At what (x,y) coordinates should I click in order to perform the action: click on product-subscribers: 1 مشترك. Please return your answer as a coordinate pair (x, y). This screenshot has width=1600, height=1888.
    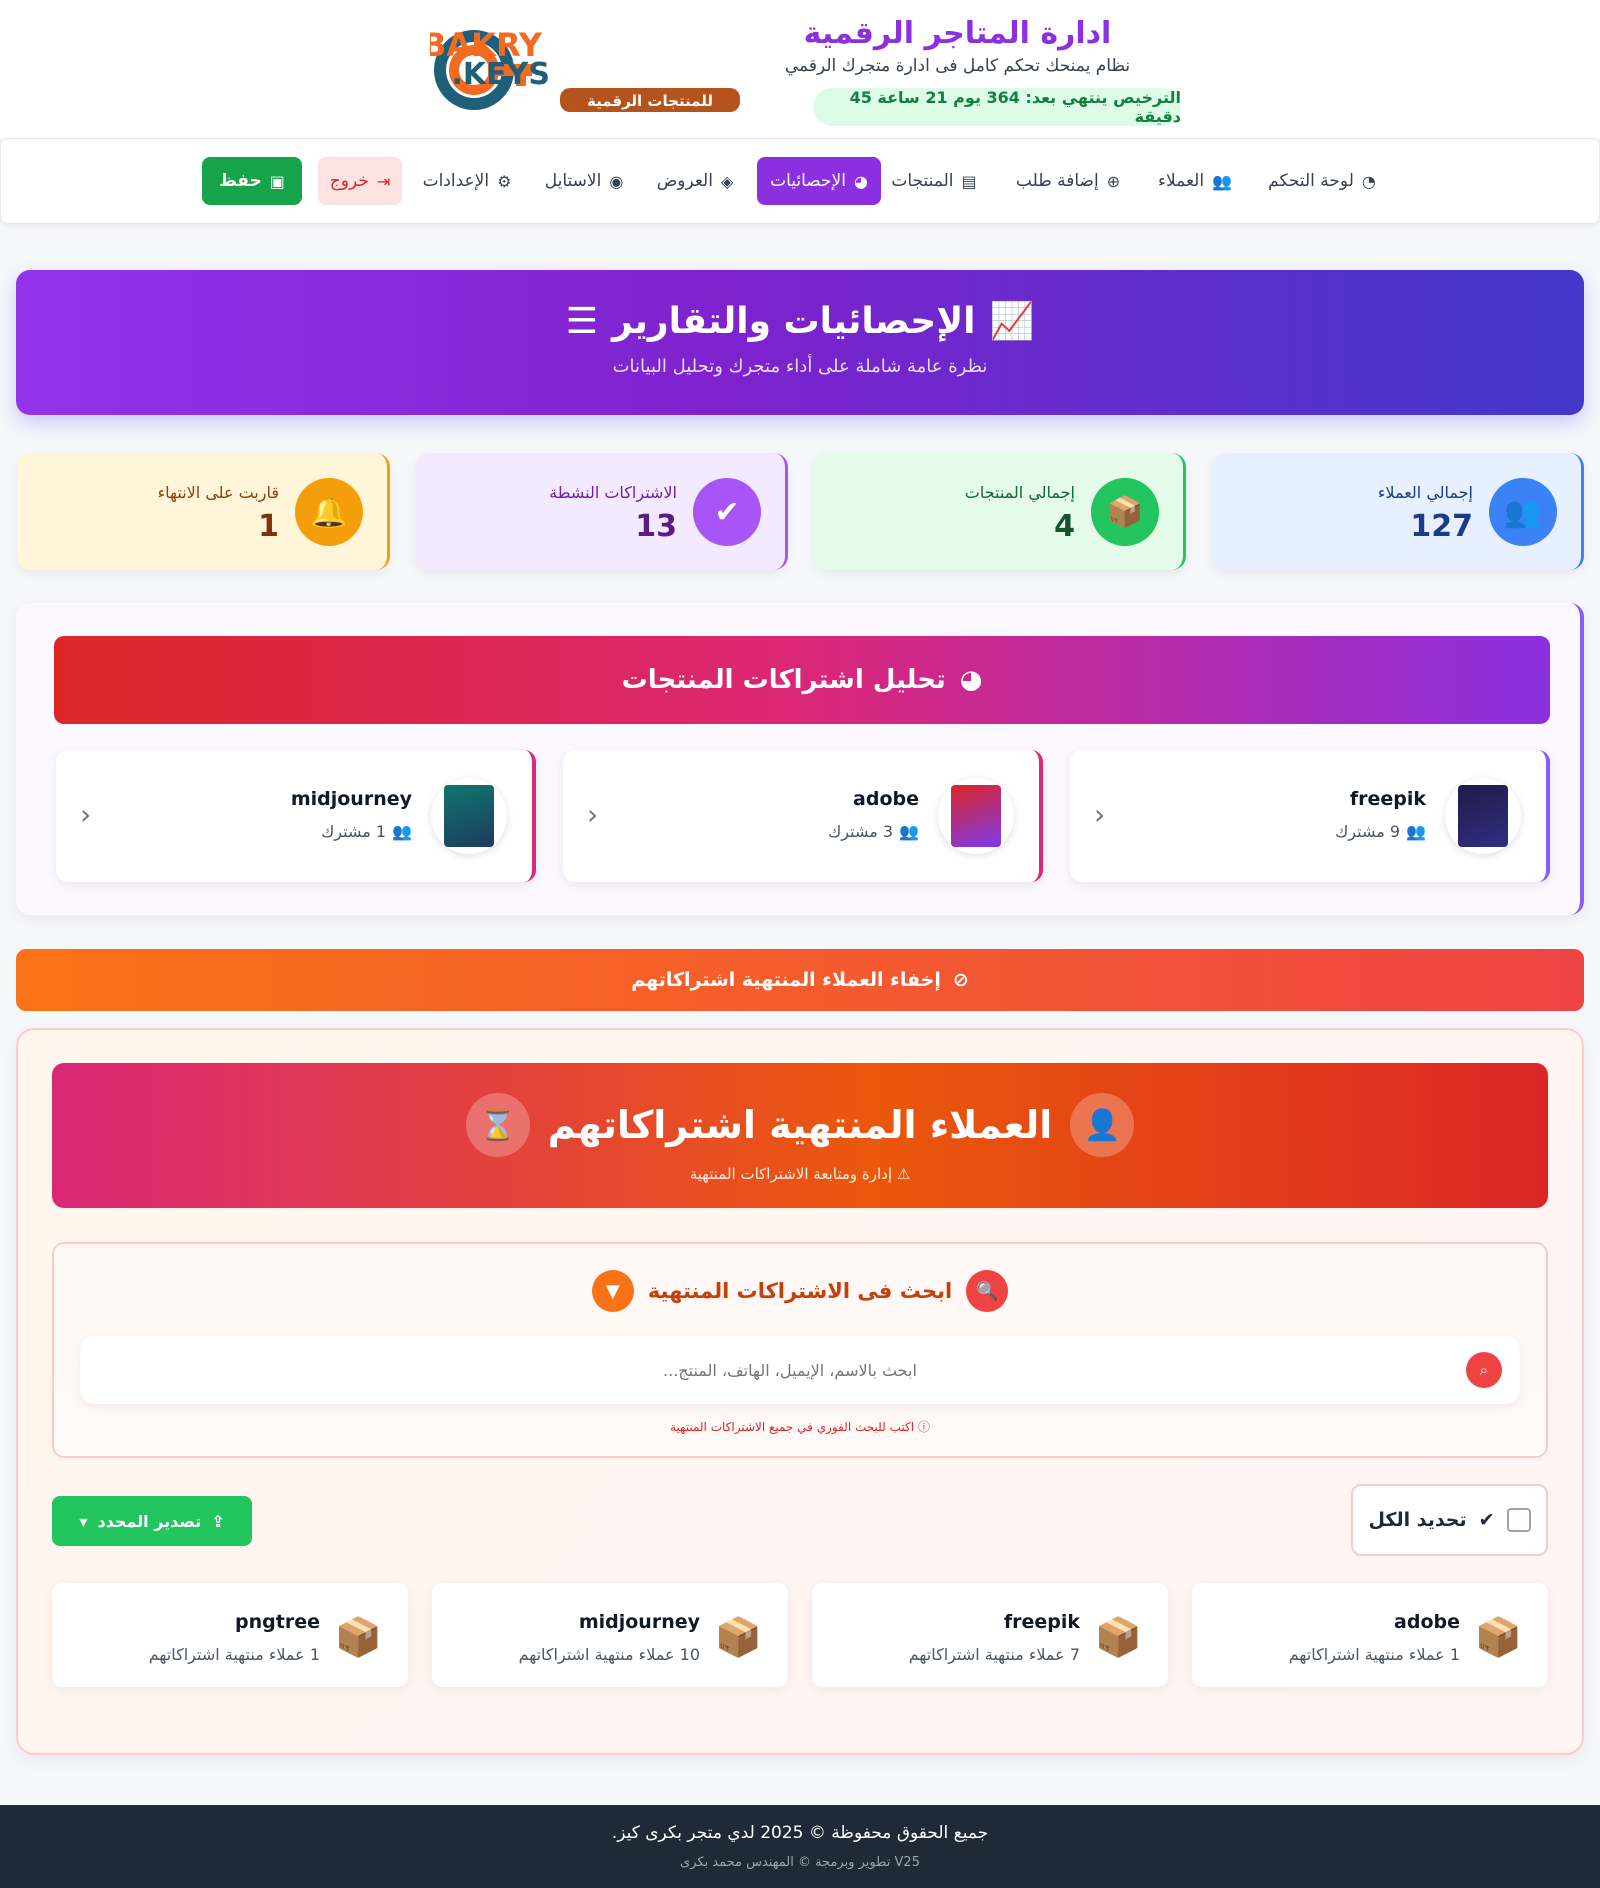
    Looking at the image, I should click on (354, 831).